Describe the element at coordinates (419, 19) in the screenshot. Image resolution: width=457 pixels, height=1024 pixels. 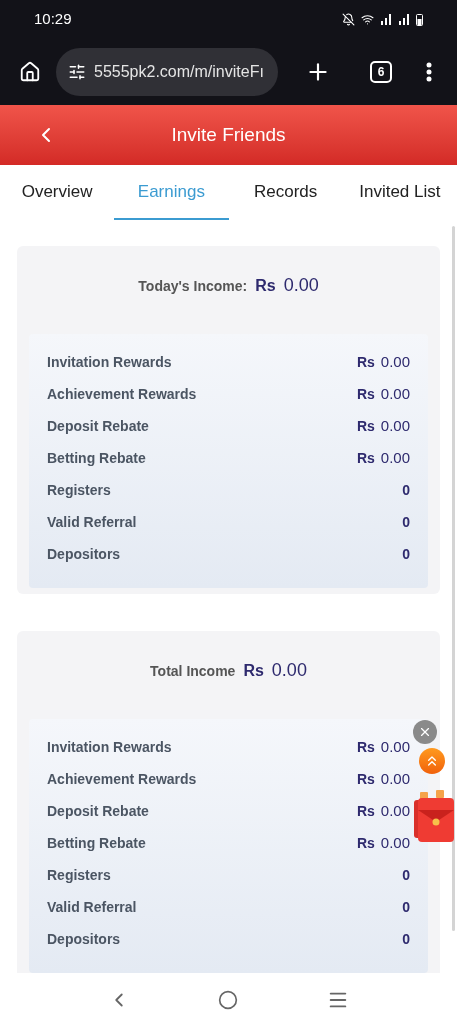
I see `battery-icon` at that location.